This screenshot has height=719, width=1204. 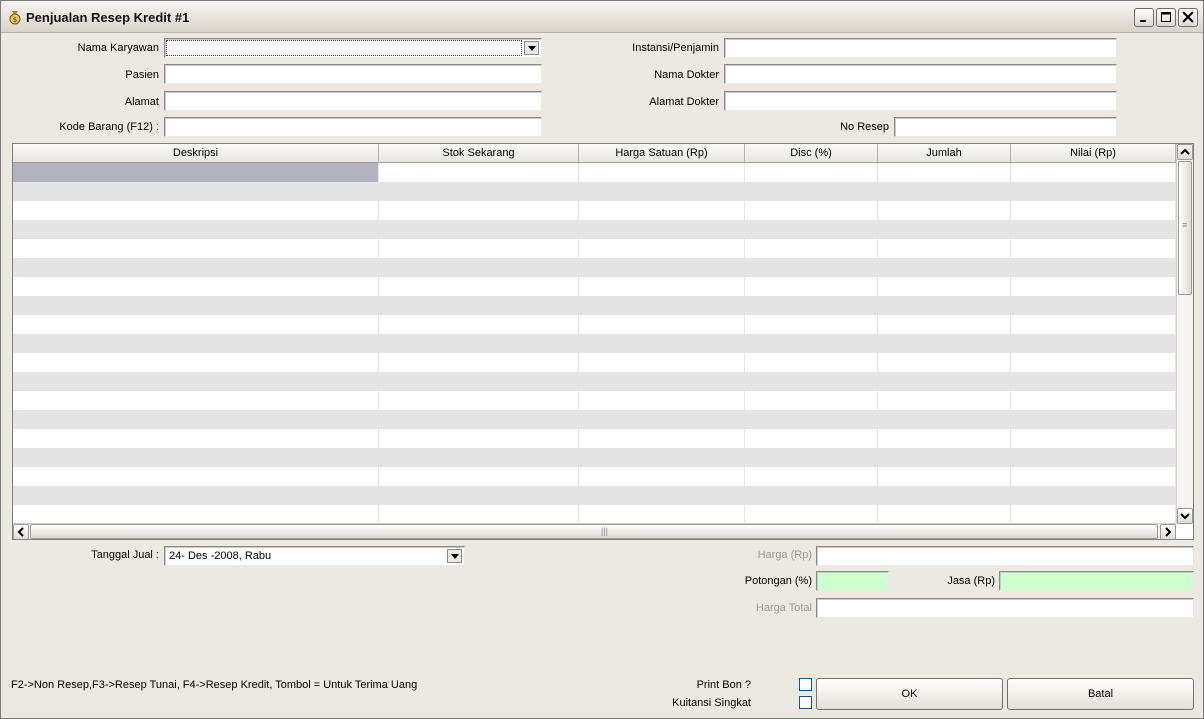 I want to click on tanggal-jual-picker: 24- Des -2008, Rabu, so click(x=314, y=556).